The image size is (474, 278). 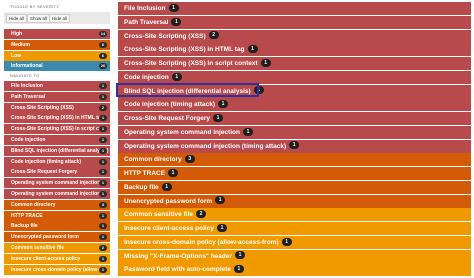 I want to click on risk-level-label: Low, so click(x=16, y=55).